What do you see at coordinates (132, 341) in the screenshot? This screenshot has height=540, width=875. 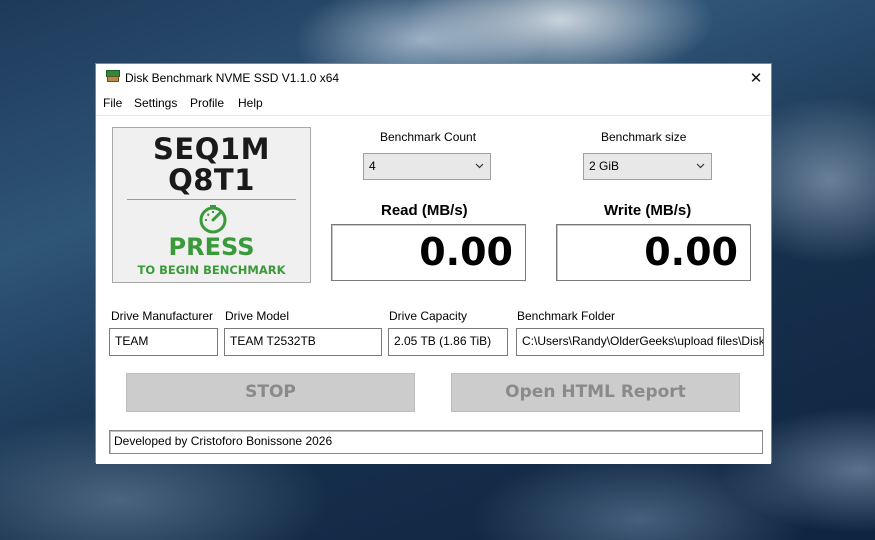 I see `drive-manufacturer-value: TEAM` at bounding box center [132, 341].